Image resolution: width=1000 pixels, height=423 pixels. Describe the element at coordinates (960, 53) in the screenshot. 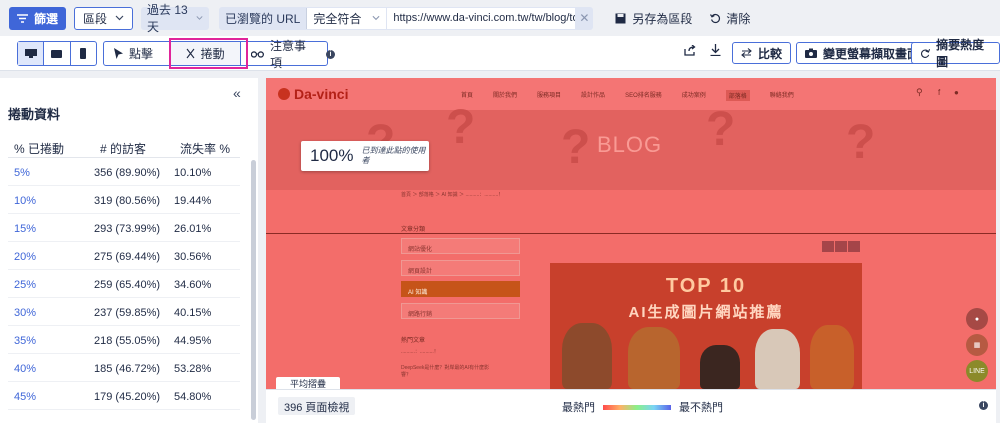

I see `summary-heatmap-label: 摘要熱度圖` at that location.